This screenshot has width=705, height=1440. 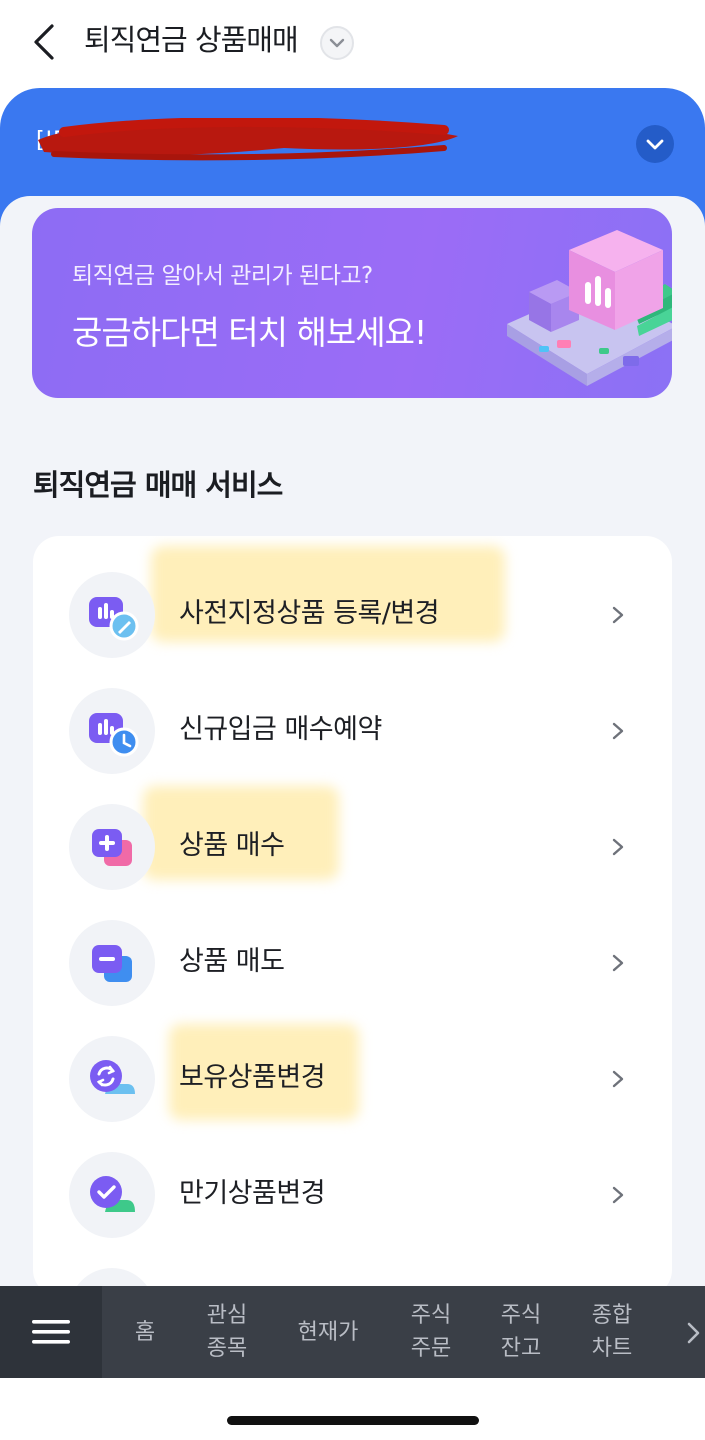 I want to click on service-item-label: 상품 매수, so click(x=232, y=845).